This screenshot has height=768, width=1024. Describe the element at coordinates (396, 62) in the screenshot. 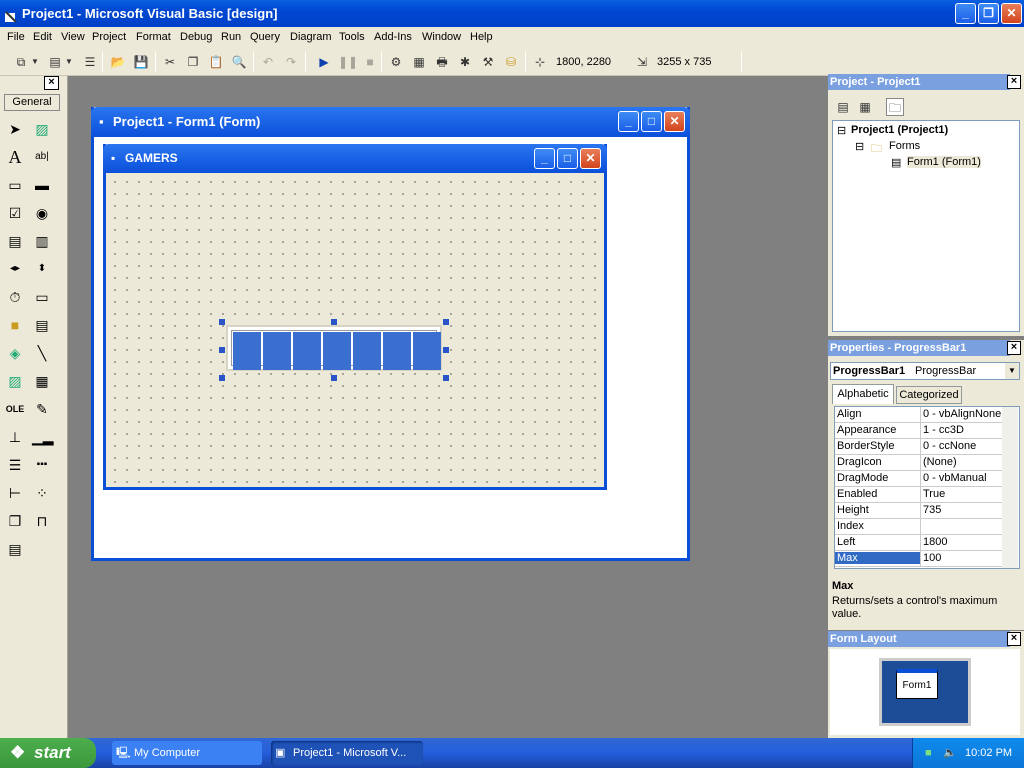

I see `project-explorer-icon: ⚙` at that location.